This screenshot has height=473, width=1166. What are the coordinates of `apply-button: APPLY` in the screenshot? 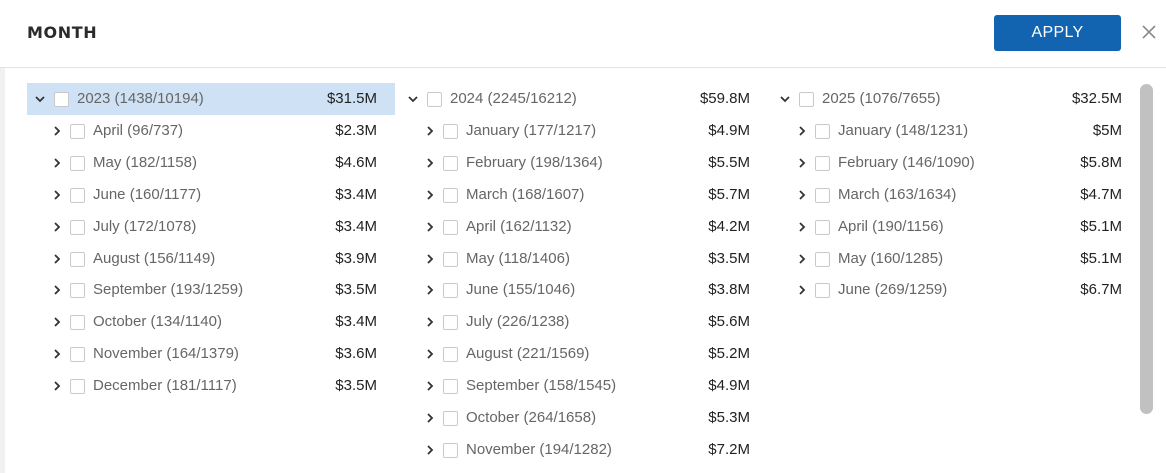 It's located at (1057, 33).